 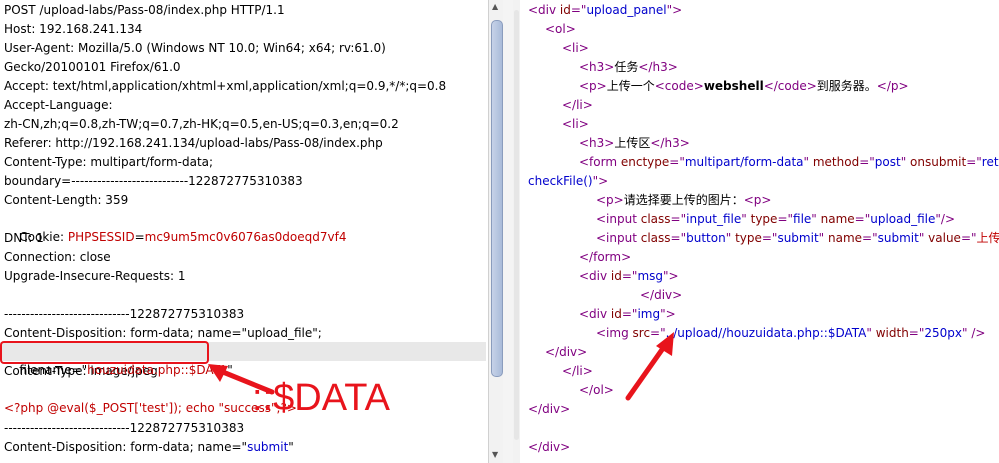 I want to click on source-token: name, so click(x=845, y=238).